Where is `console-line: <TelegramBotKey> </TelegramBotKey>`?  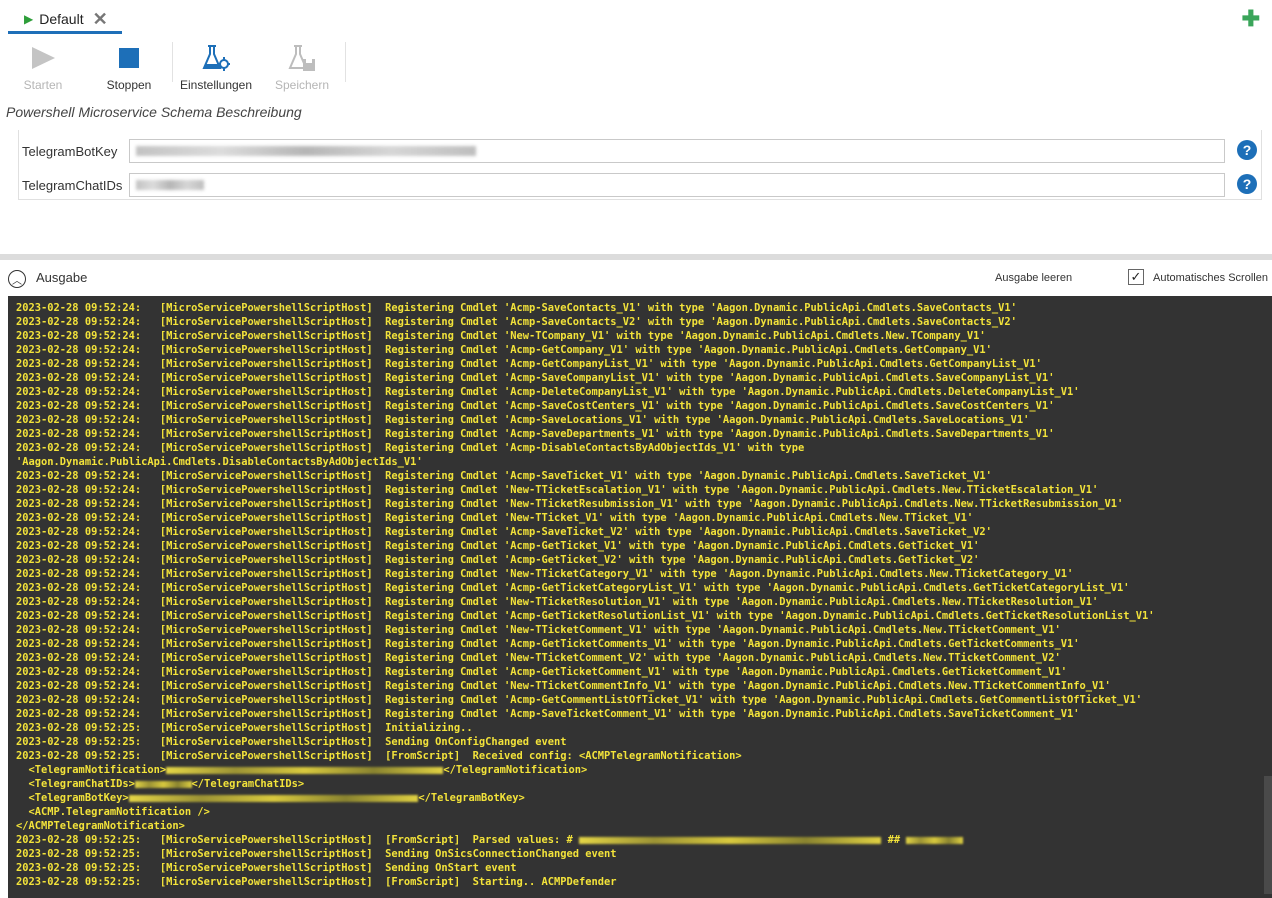
console-line: <TelegramBotKey> </TelegramBotKey> is located at coordinates (270, 798).